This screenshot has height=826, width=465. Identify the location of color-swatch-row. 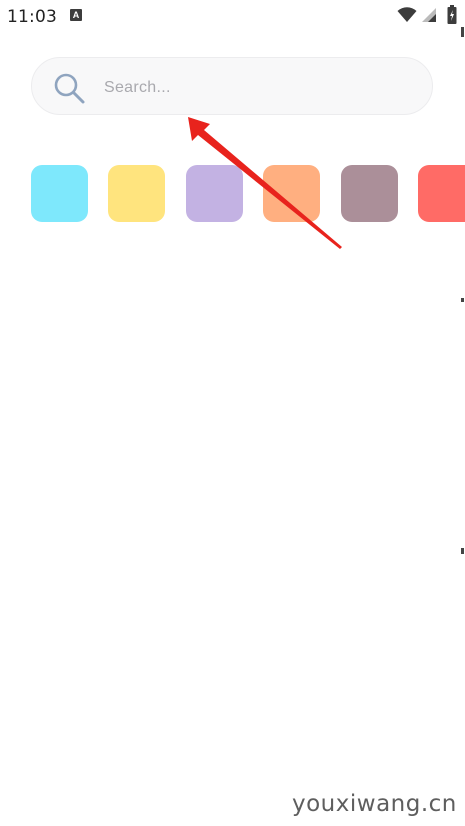
(248, 194).